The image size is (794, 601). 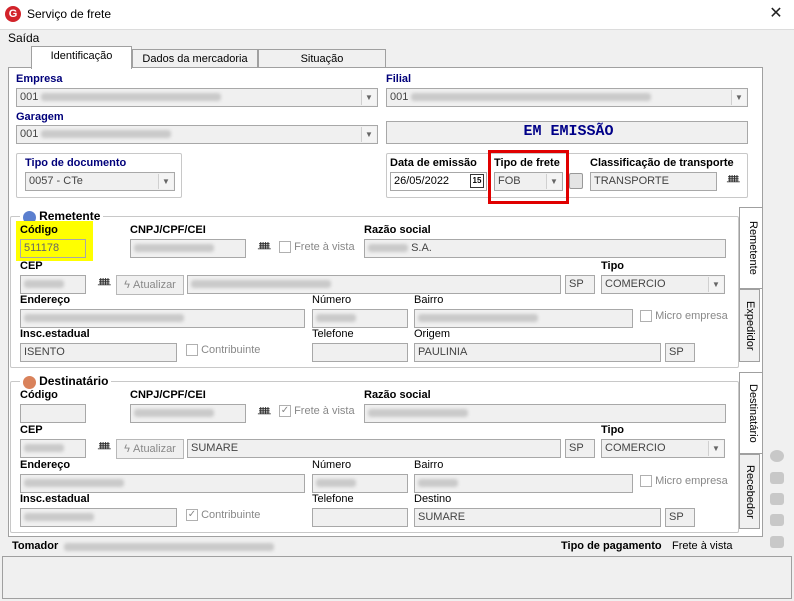 I want to click on destinatario-tipo-select: COMERCIO ▼, so click(x=663, y=448).